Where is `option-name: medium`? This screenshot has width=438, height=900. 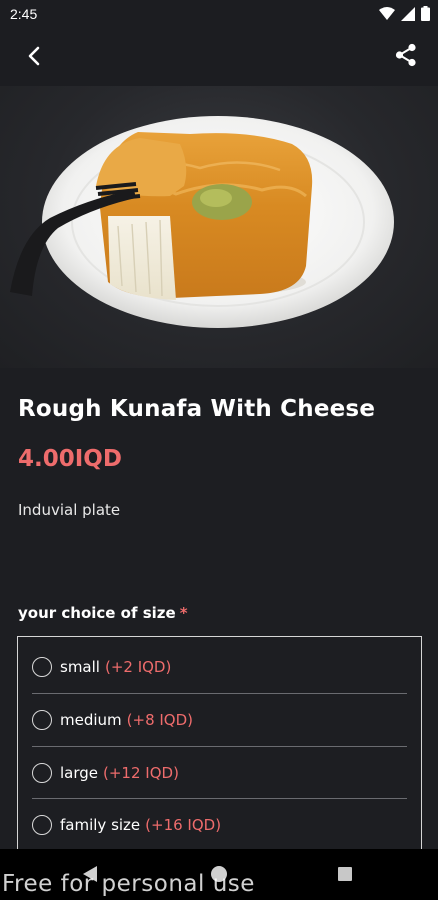
option-name: medium is located at coordinates (91, 720).